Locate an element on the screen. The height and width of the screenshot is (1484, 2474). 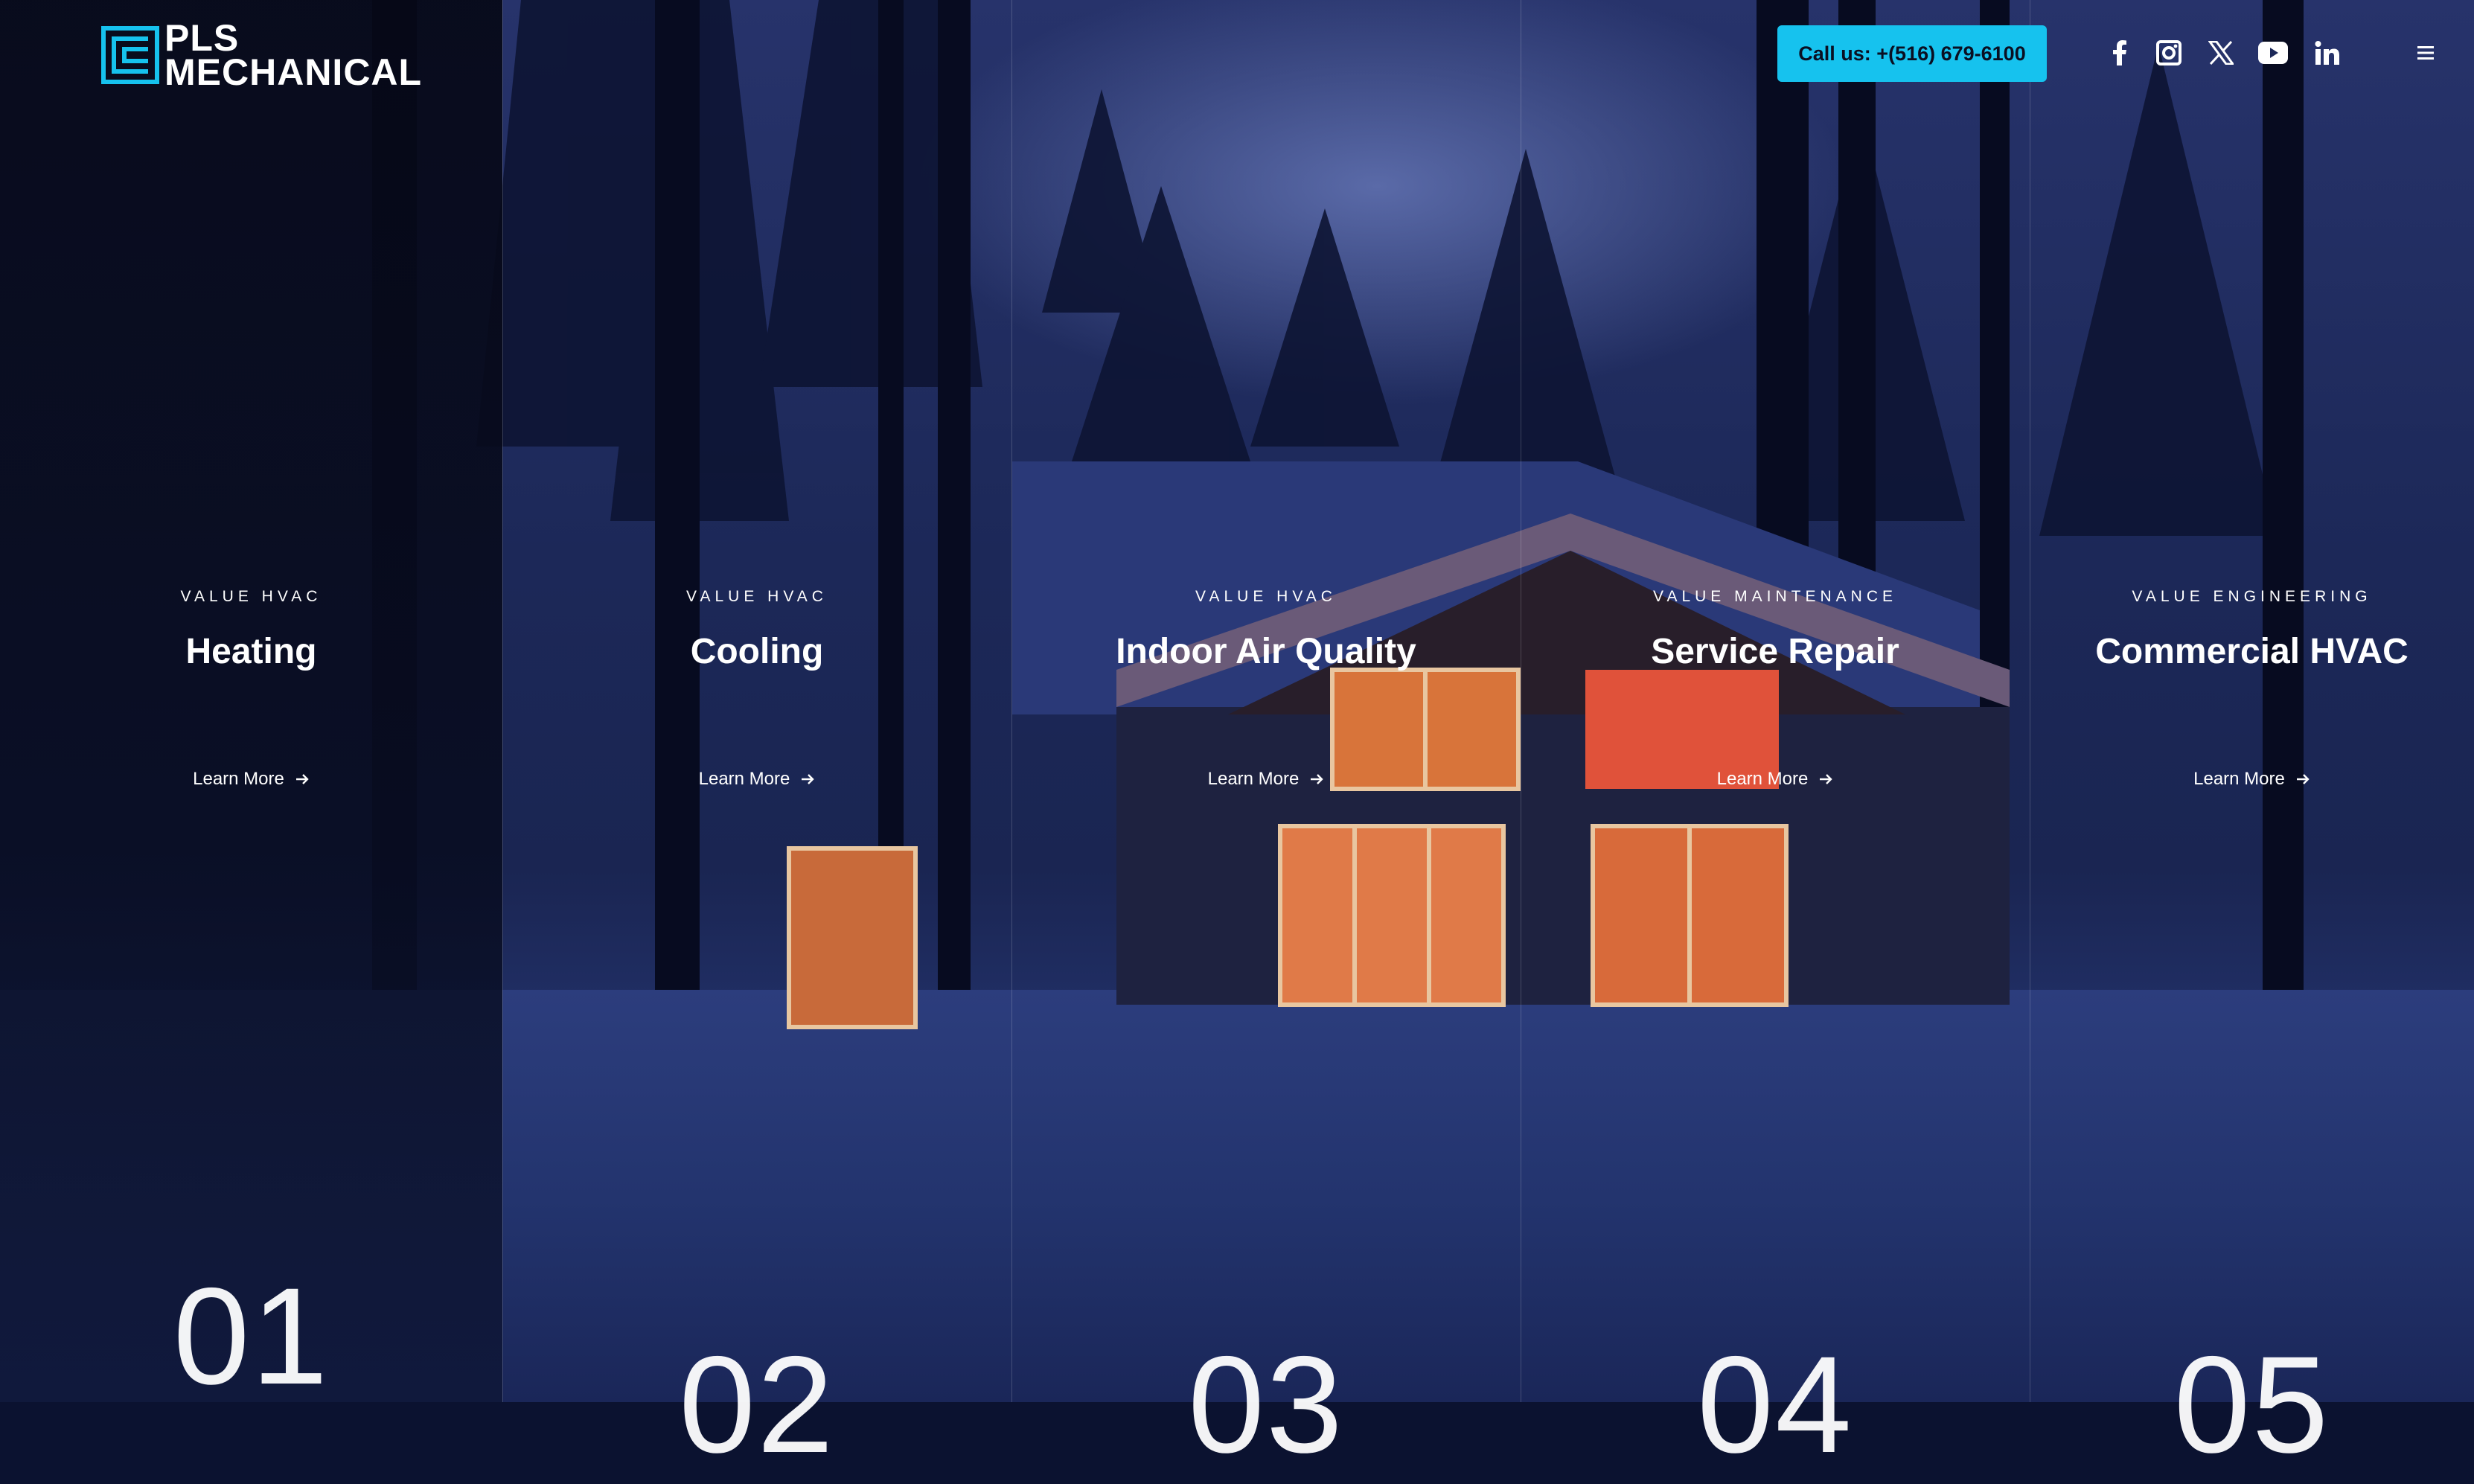
service-number: 05 is located at coordinates (2251, 1405).